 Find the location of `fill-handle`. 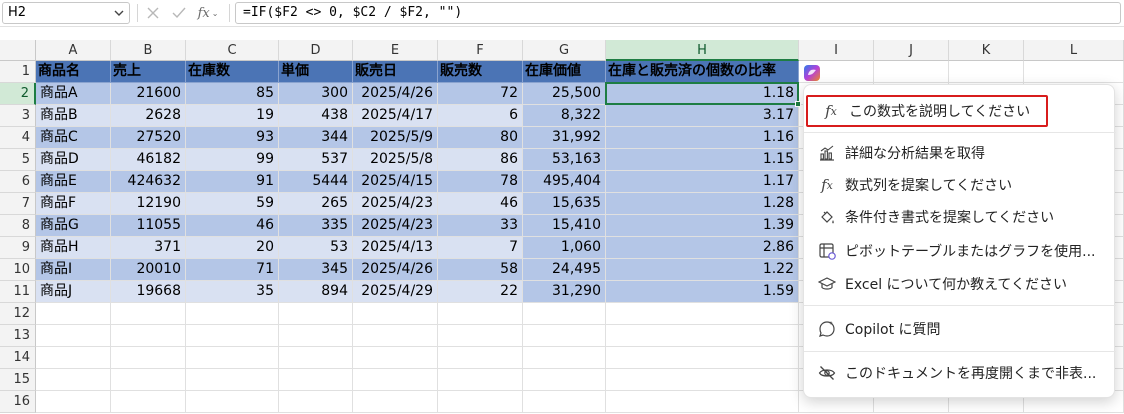

fill-handle is located at coordinates (798, 104).